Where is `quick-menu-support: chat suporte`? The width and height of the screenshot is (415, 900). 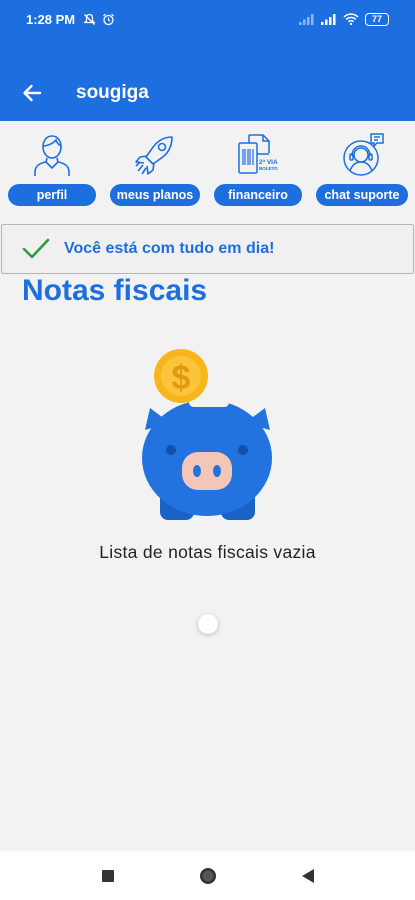 quick-menu-support: chat suporte is located at coordinates (362, 171).